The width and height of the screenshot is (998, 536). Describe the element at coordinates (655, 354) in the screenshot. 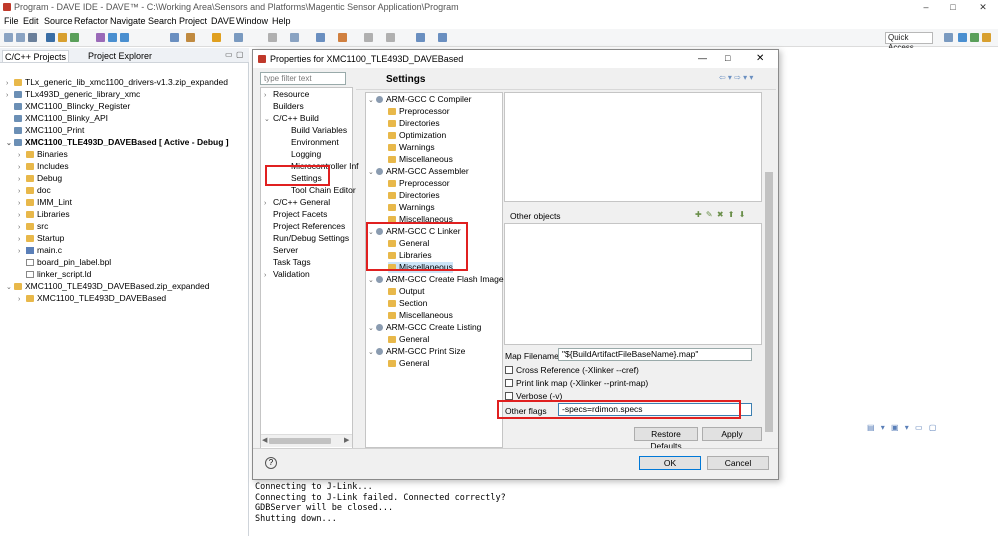

I see `map-filename-input: "${BuildArtifactFileBaseName}.map"` at that location.